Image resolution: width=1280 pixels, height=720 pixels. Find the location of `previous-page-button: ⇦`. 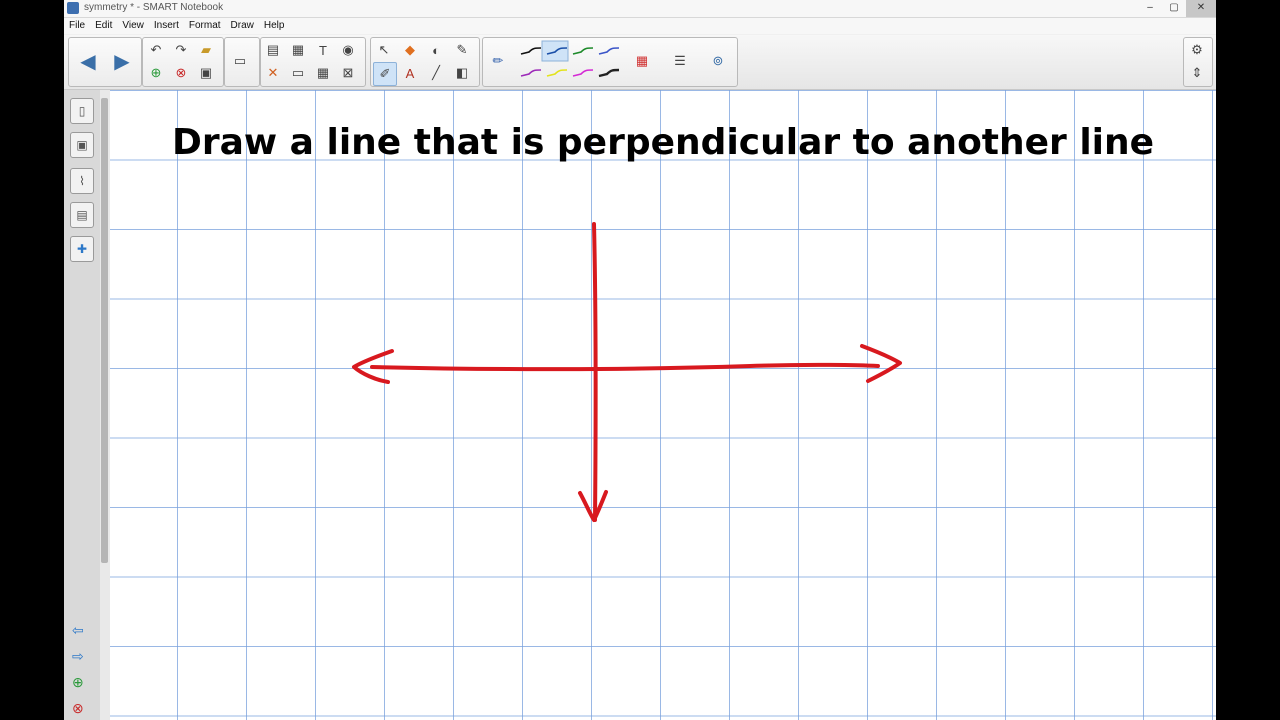

previous-page-button: ⇦ is located at coordinates (78, 630).